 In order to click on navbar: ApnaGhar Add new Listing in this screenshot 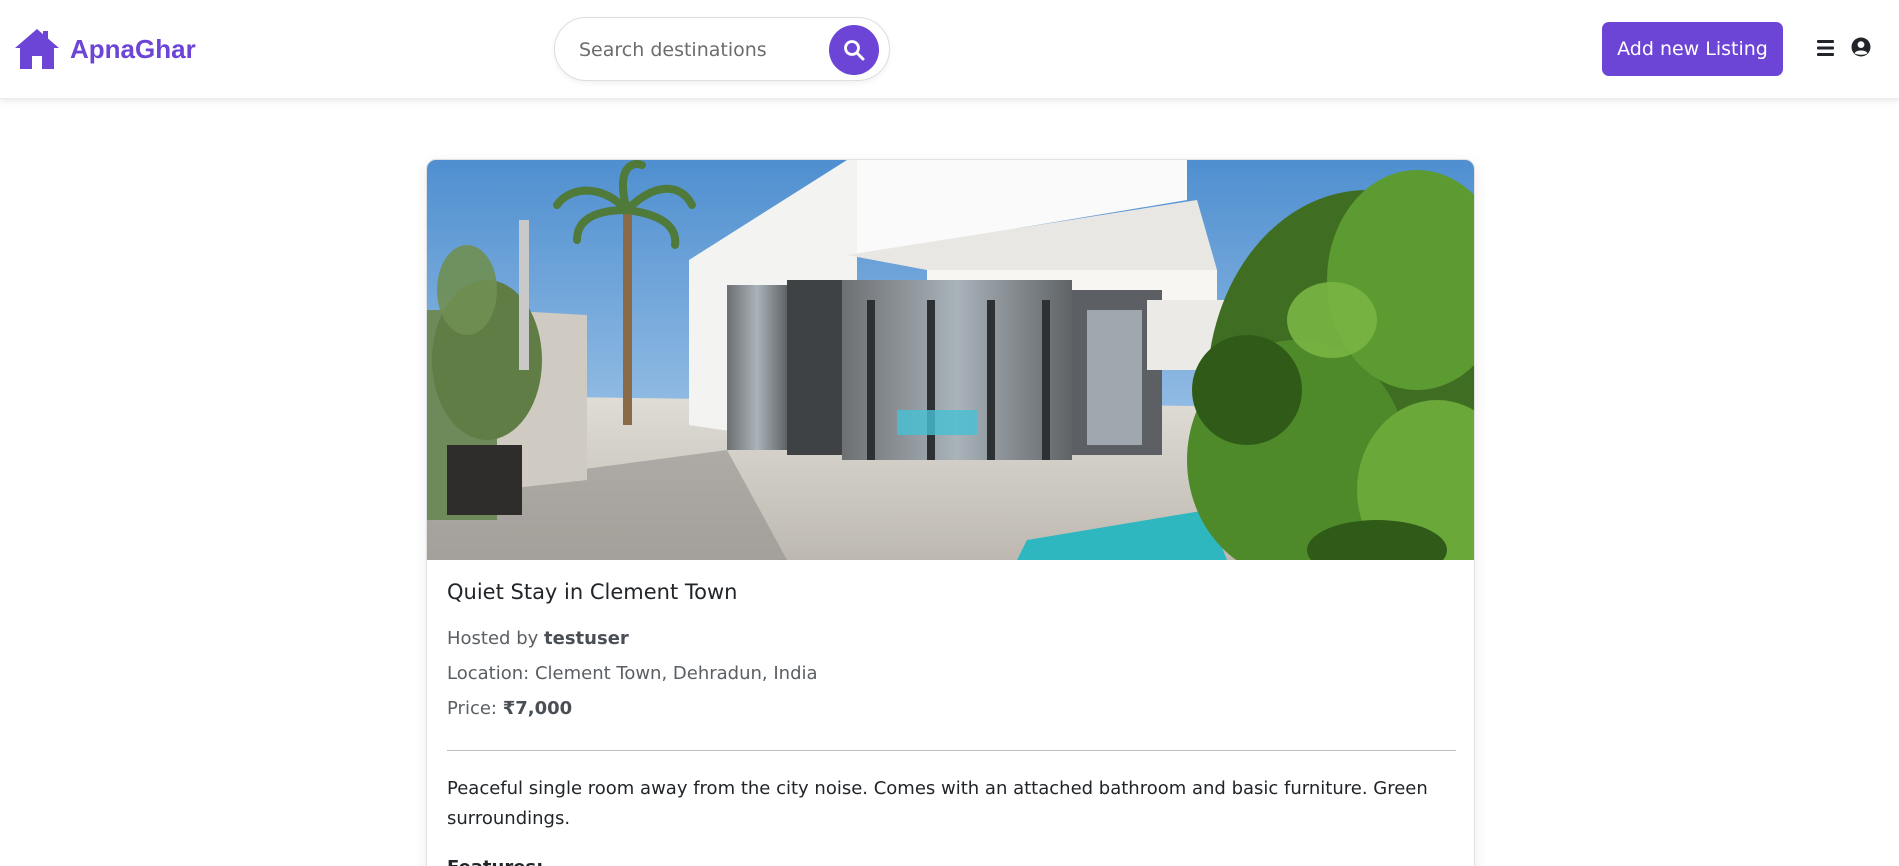, I will do `click(949, 49)`.